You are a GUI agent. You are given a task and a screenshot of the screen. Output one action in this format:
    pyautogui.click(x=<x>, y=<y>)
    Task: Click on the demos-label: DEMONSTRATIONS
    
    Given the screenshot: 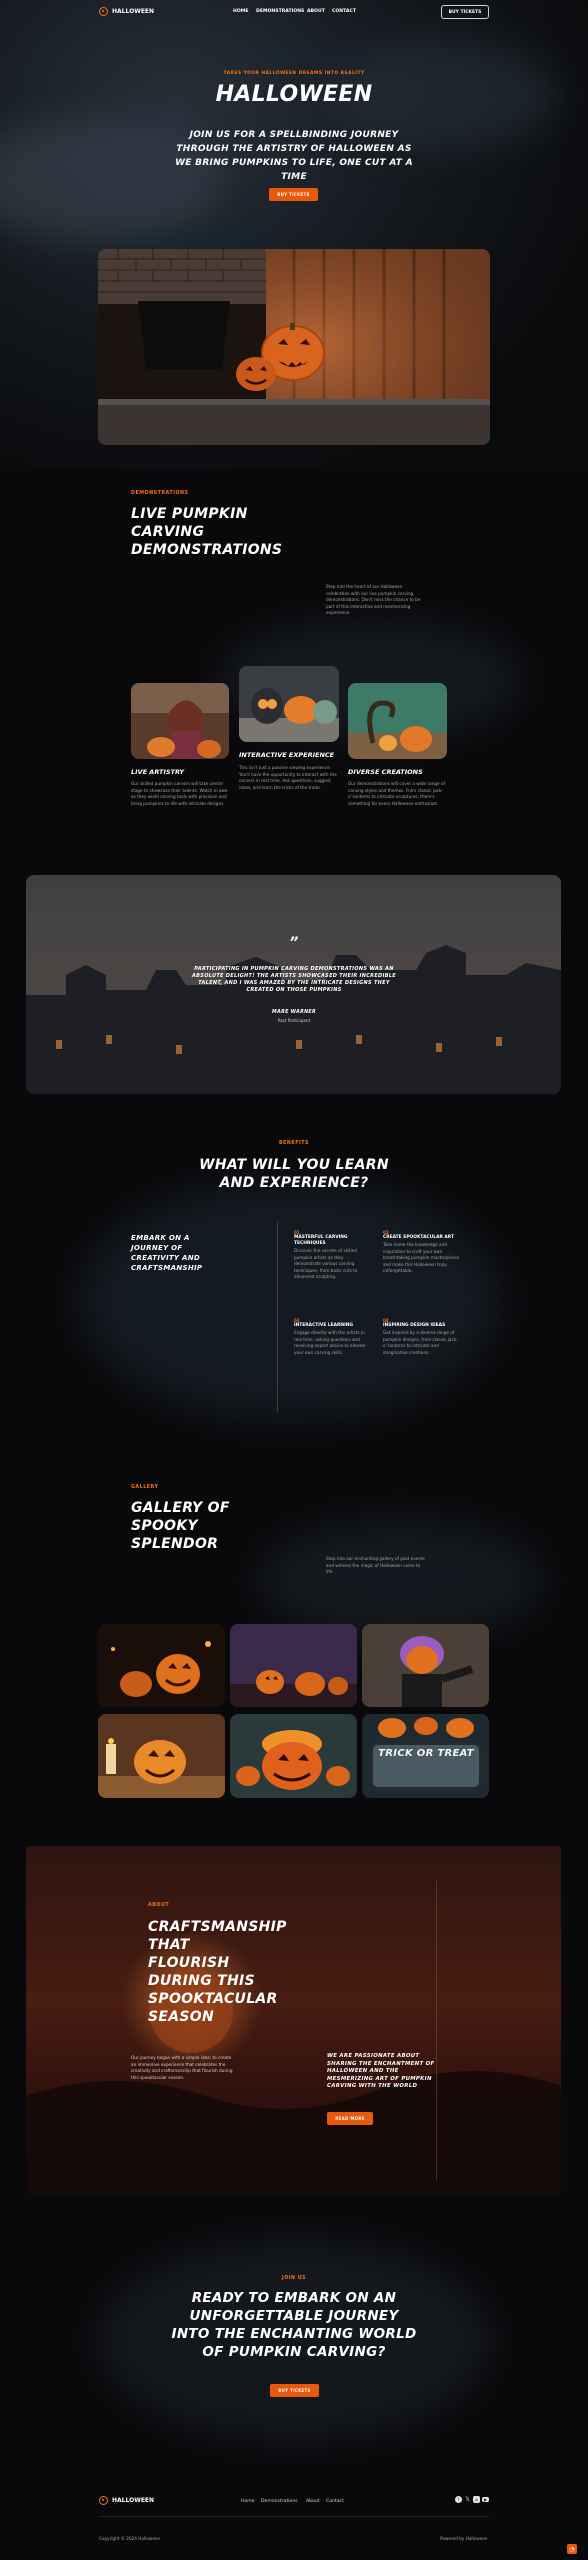 What is the action you would take?
    pyautogui.click(x=160, y=493)
    